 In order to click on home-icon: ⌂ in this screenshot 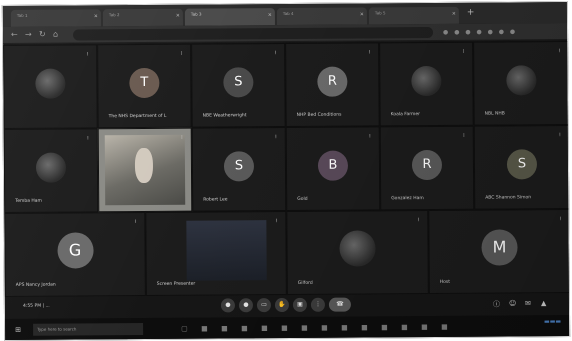, I will do `click(55, 34)`.